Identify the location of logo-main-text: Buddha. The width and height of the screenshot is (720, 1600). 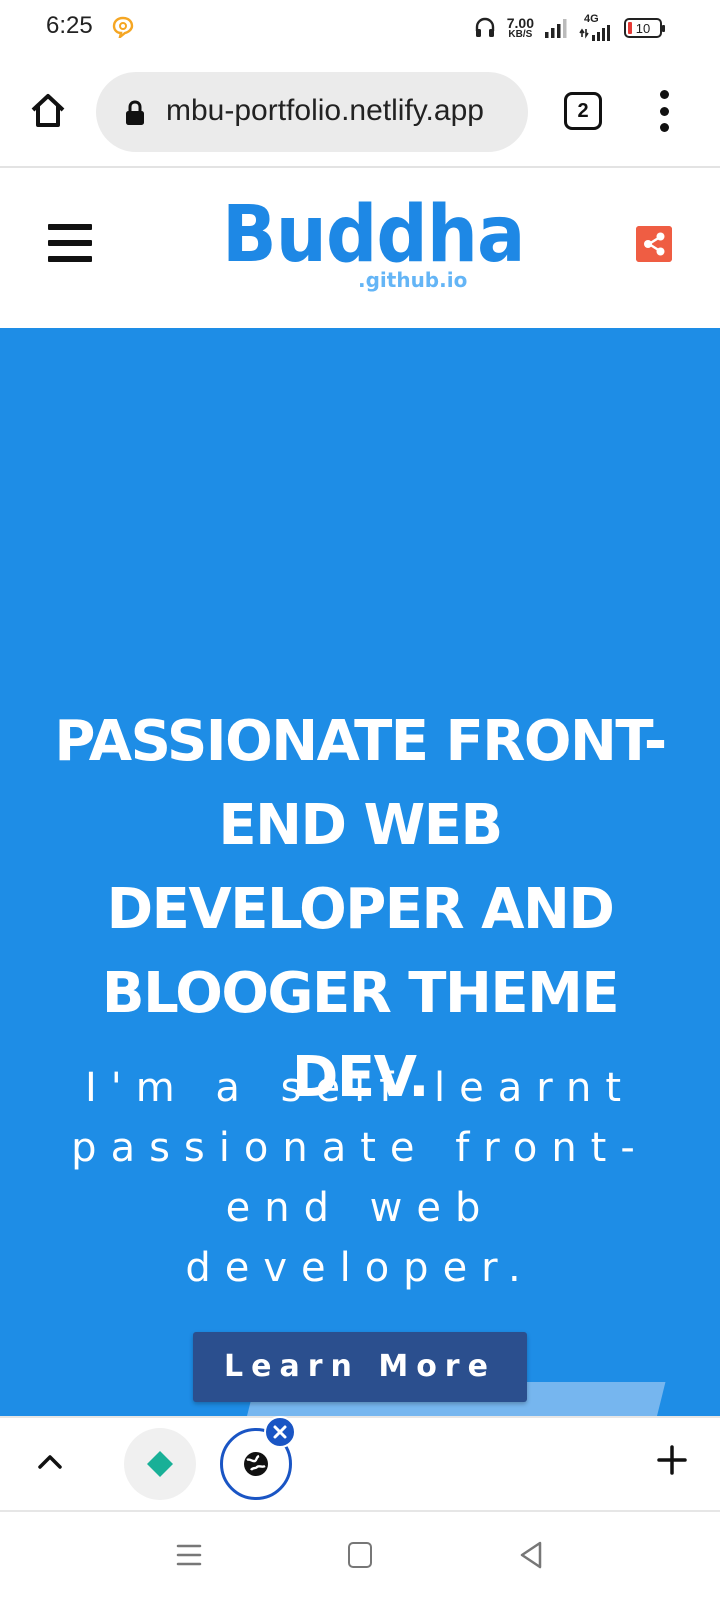
(373, 235).